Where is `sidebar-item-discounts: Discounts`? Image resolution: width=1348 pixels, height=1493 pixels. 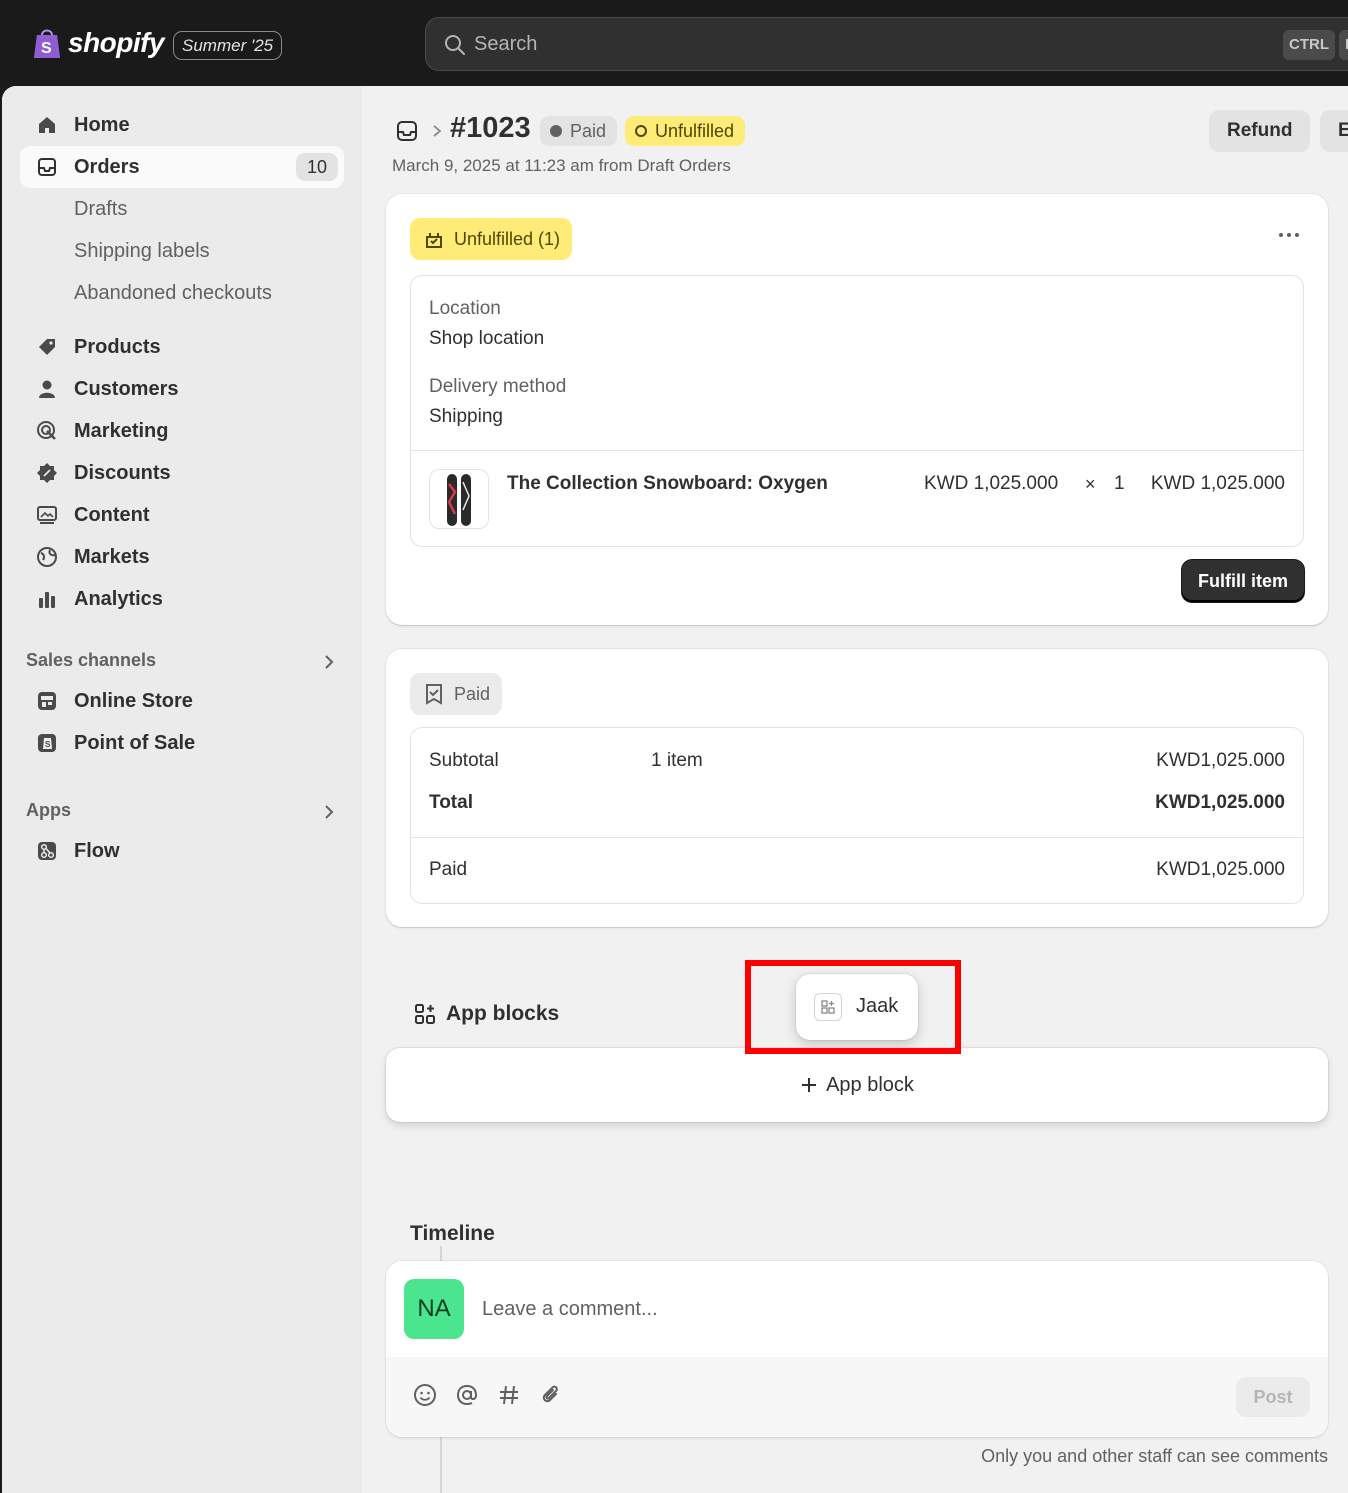 sidebar-item-discounts: Discounts is located at coordinates (182, 473).